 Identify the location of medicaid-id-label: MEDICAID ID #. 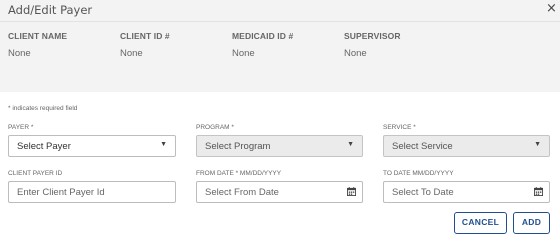
(263, 36).